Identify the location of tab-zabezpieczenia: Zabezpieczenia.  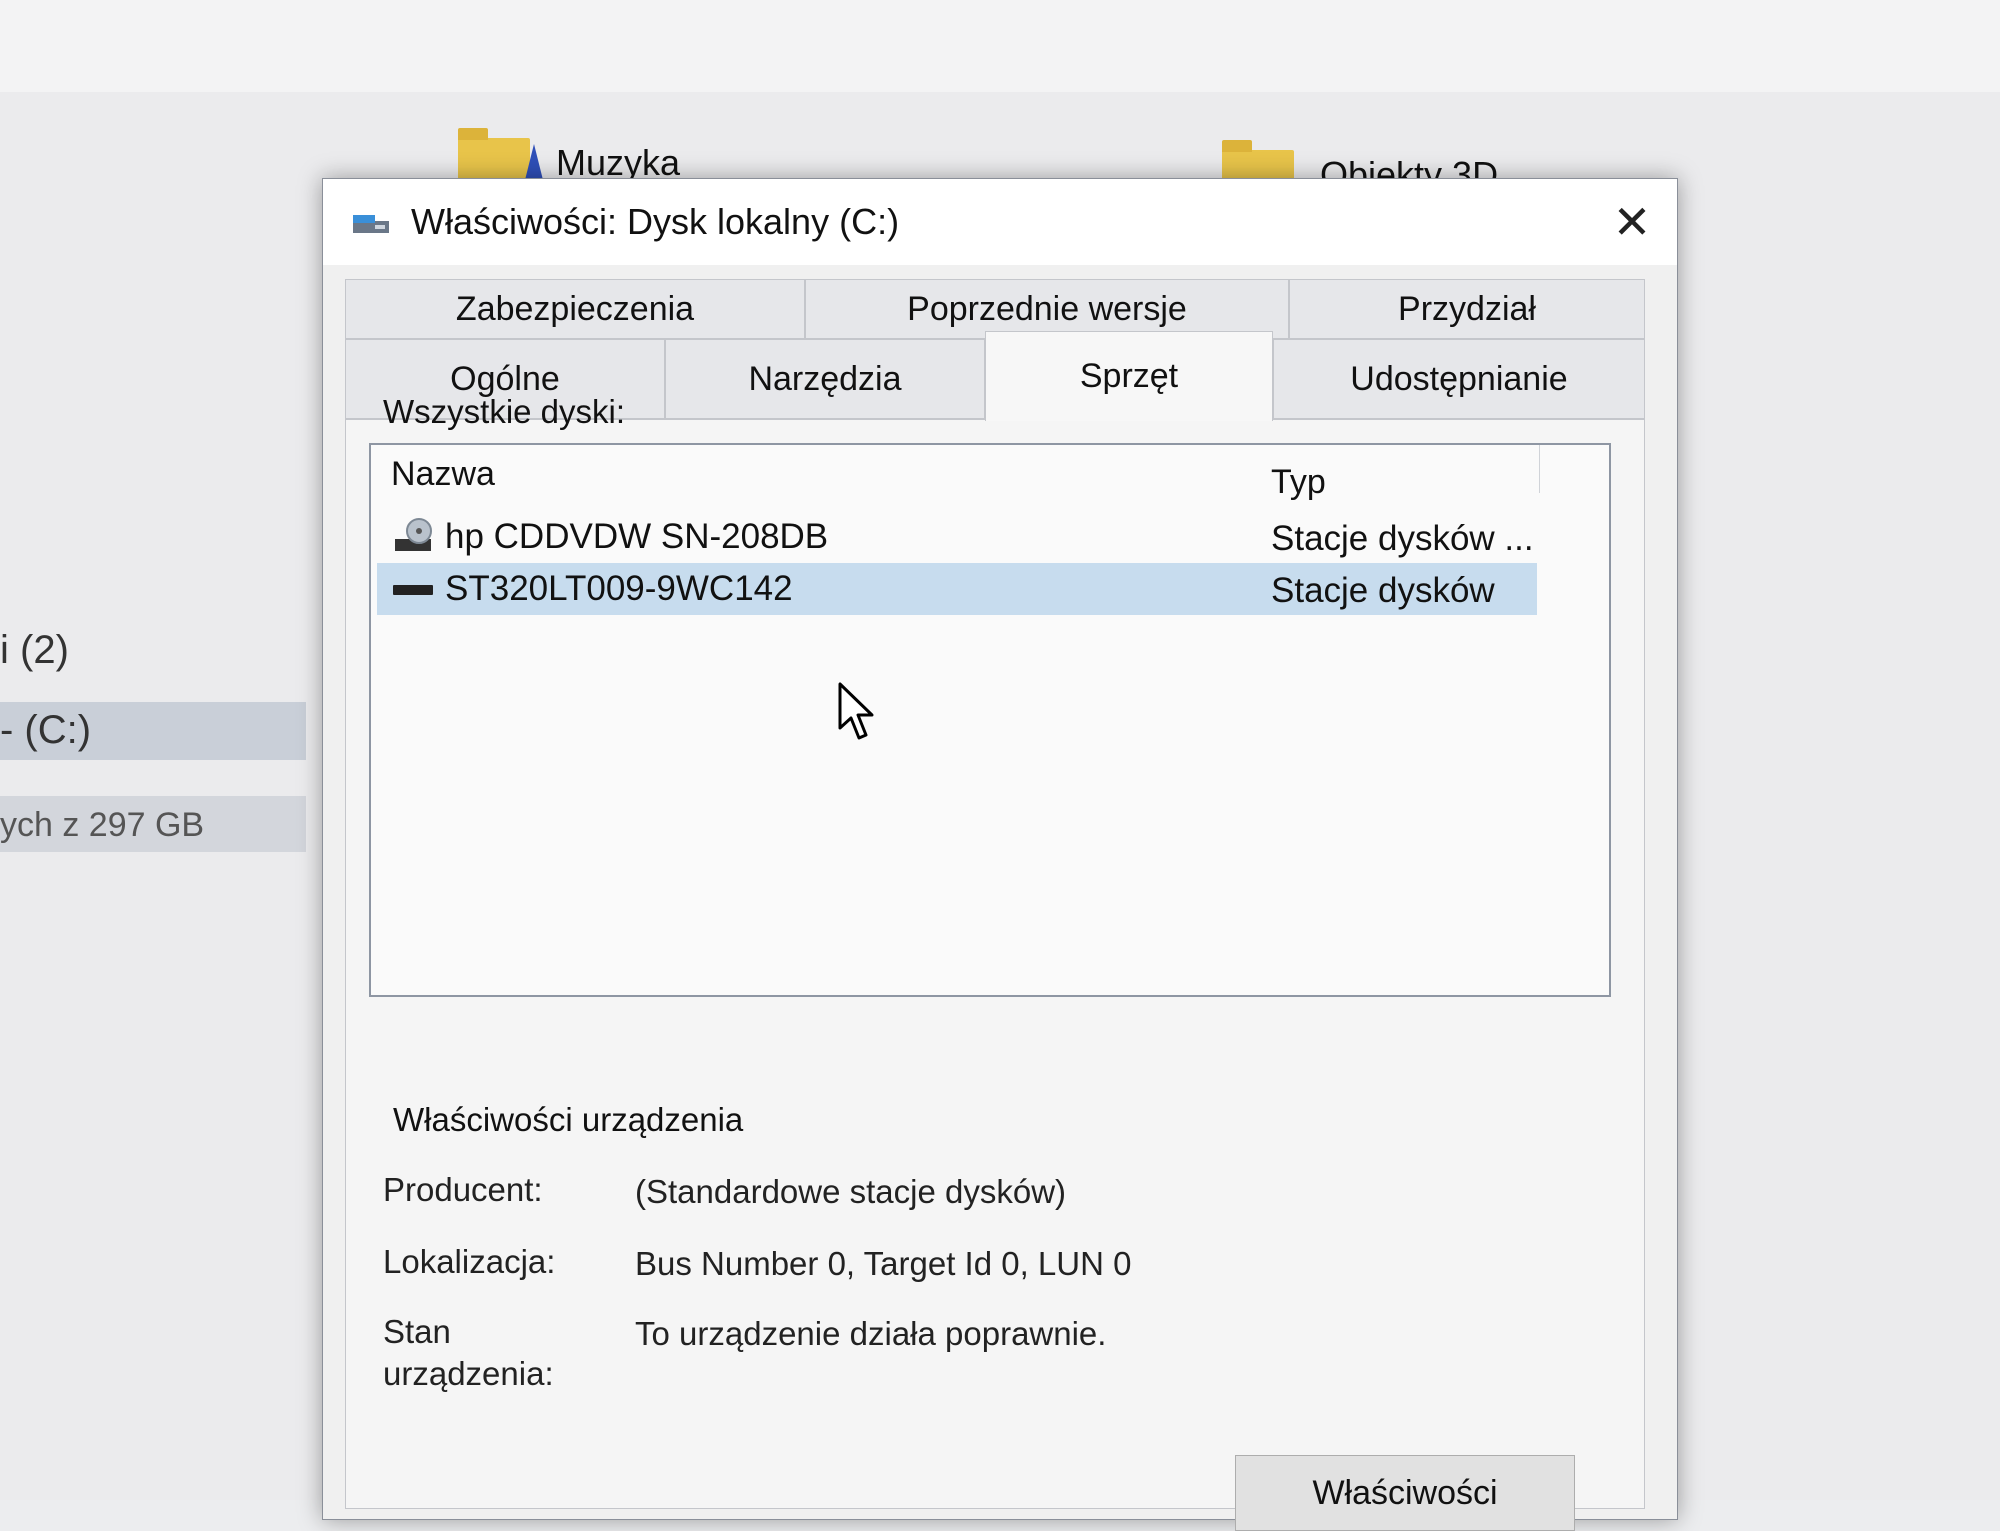
(575, 309).